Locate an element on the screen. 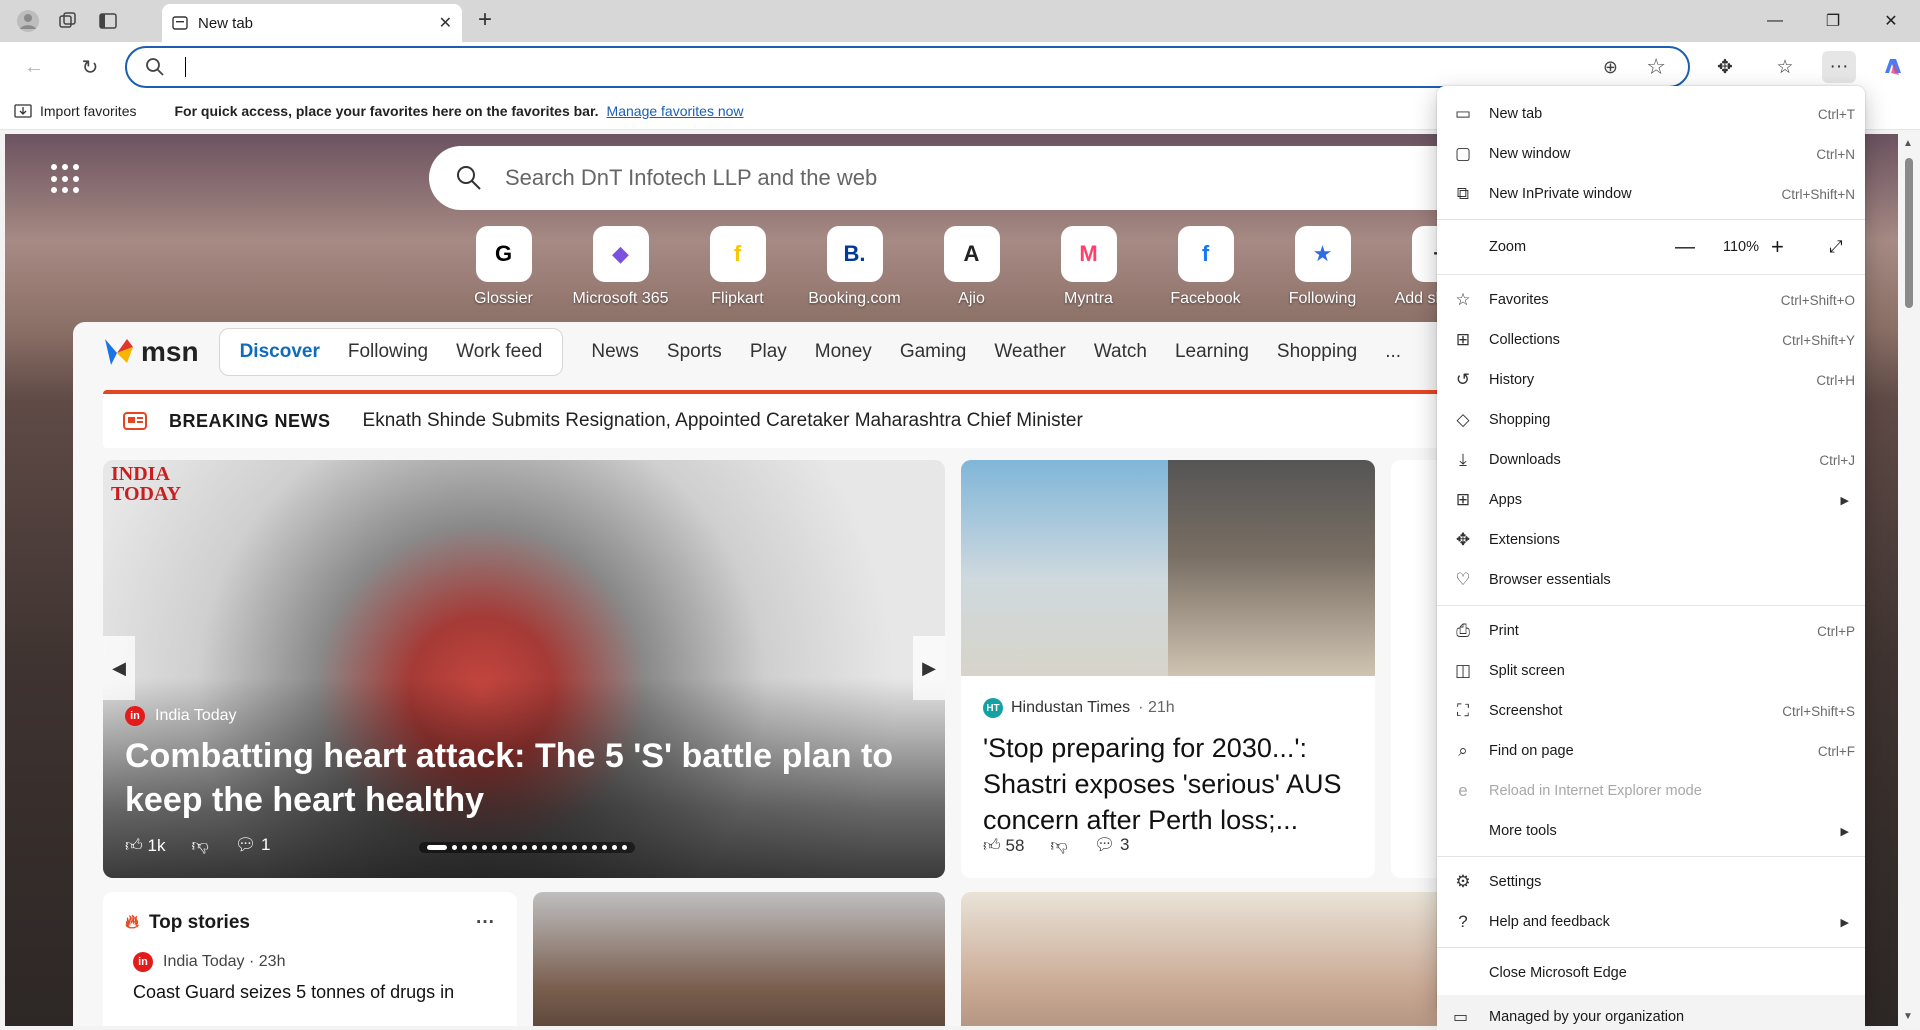 This screenshot has height=1030, width=1920. zoom-indicator-icon: ⊕ is located at coordinates (1610, 67).